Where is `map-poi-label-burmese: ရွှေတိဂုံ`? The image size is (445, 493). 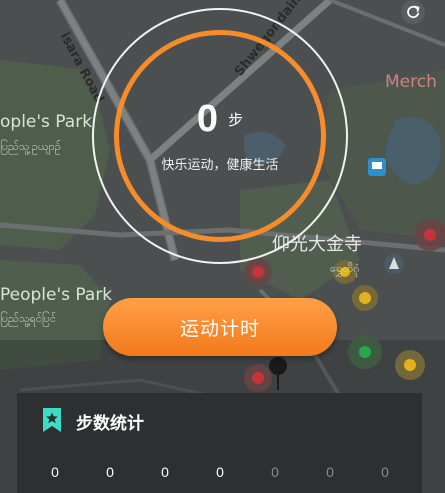
map-poi-label-burmese: ရွှေတိဂုံ is located at coordinates (345, 268).